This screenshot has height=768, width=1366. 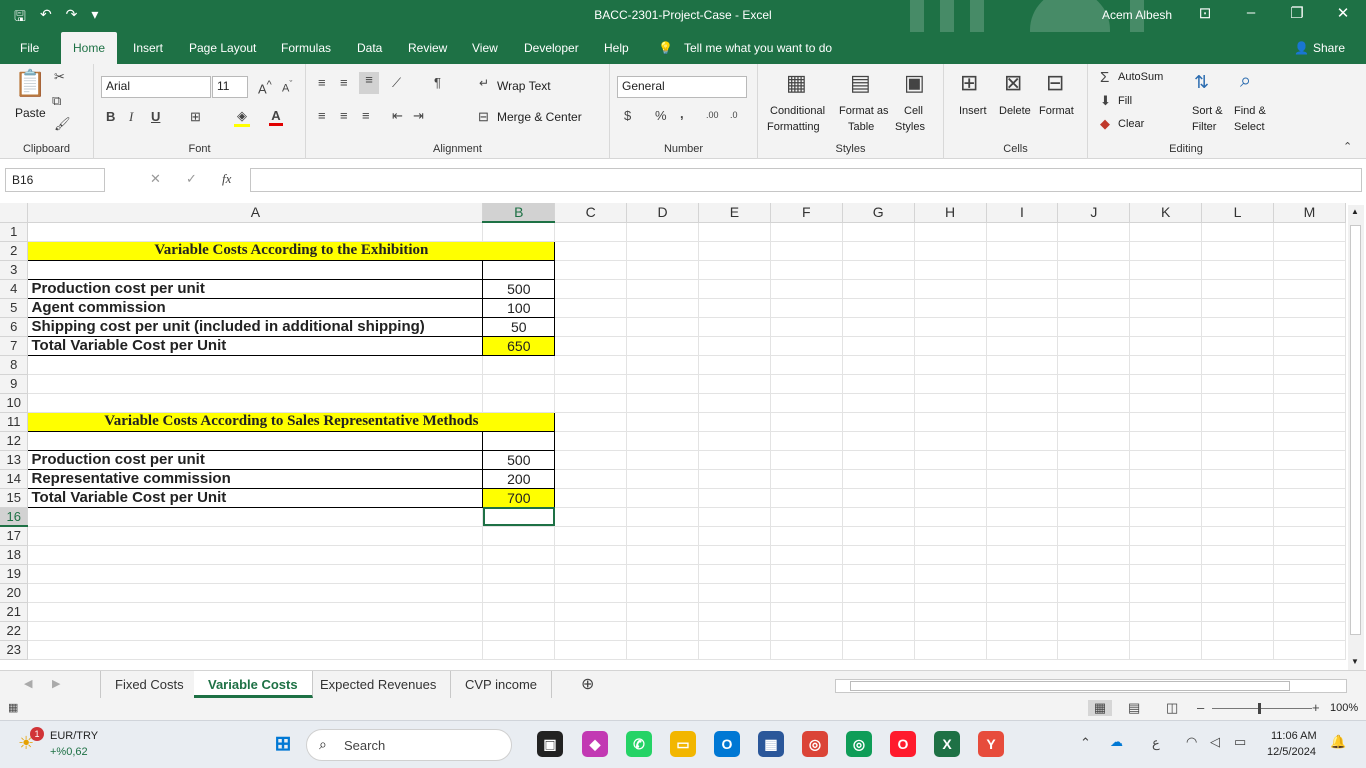 I want to click on tab-home: Home, so click(x=89, y=48).